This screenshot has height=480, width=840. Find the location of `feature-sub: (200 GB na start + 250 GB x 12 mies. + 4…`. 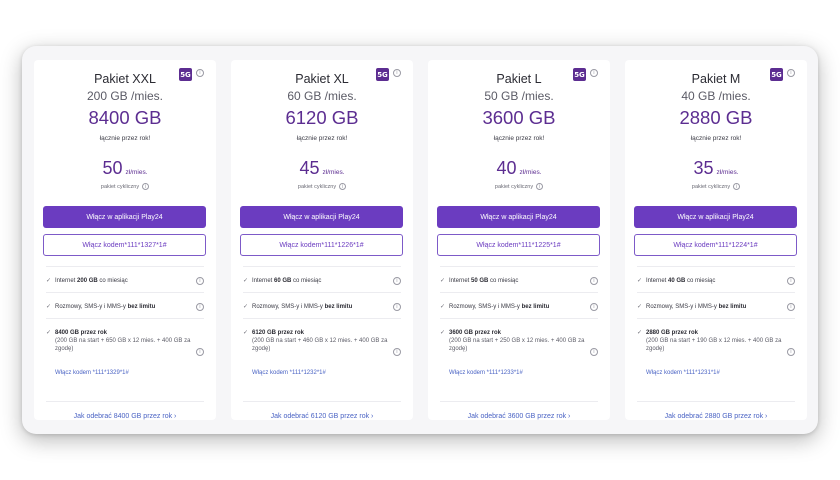

feature-sub: (200 GB na start + 250 GB x 12 mies. + 4… is located at coordinates (517, 345).